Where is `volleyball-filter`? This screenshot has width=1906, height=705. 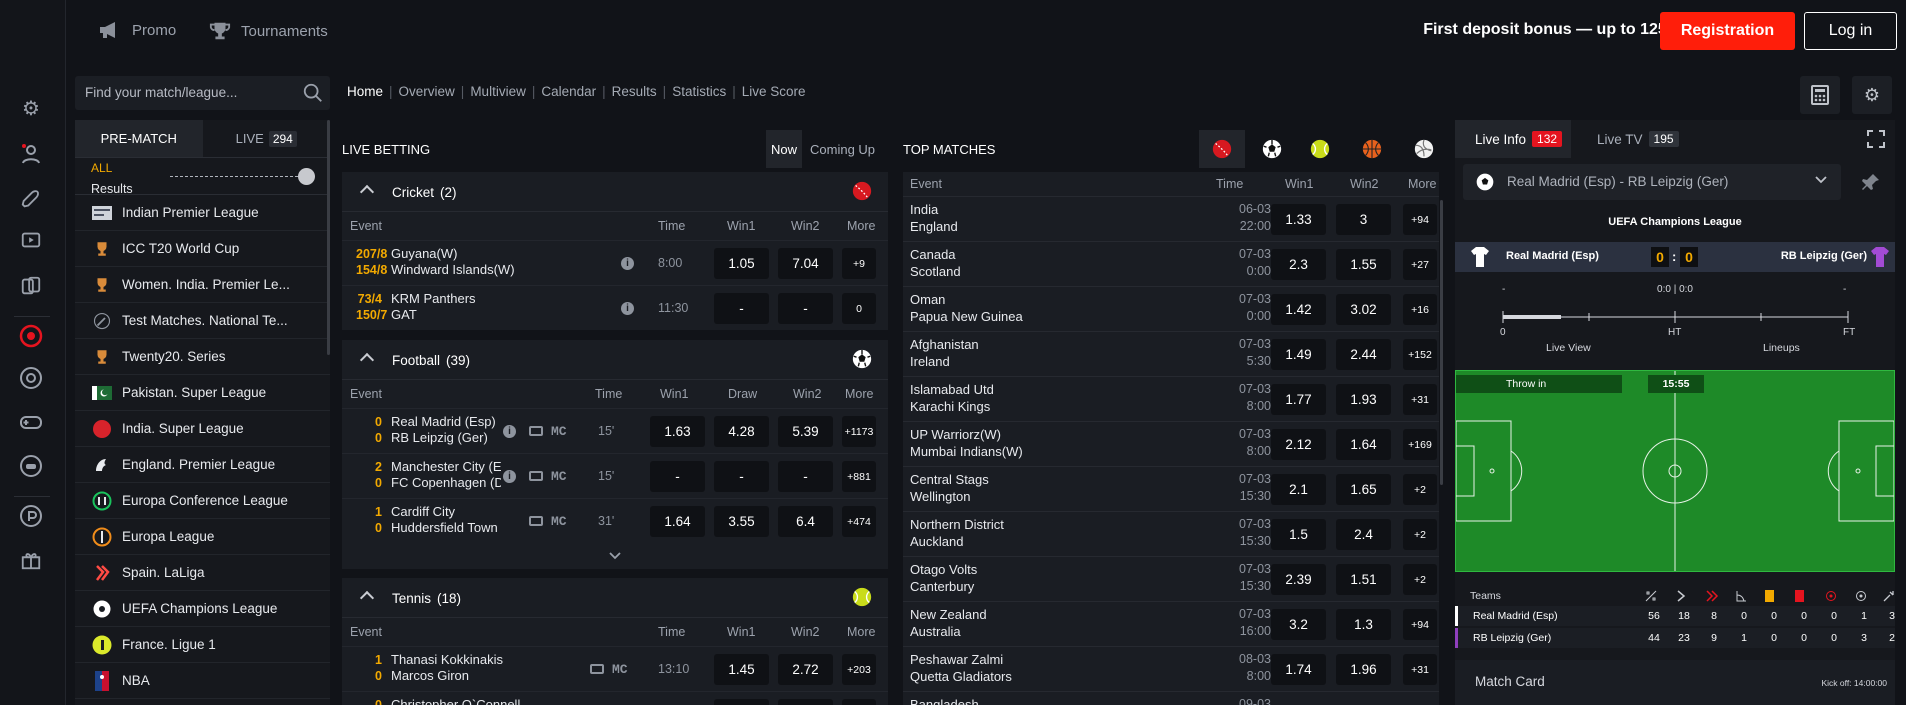 volleyball-filter is located at coordinates (1424, 149).